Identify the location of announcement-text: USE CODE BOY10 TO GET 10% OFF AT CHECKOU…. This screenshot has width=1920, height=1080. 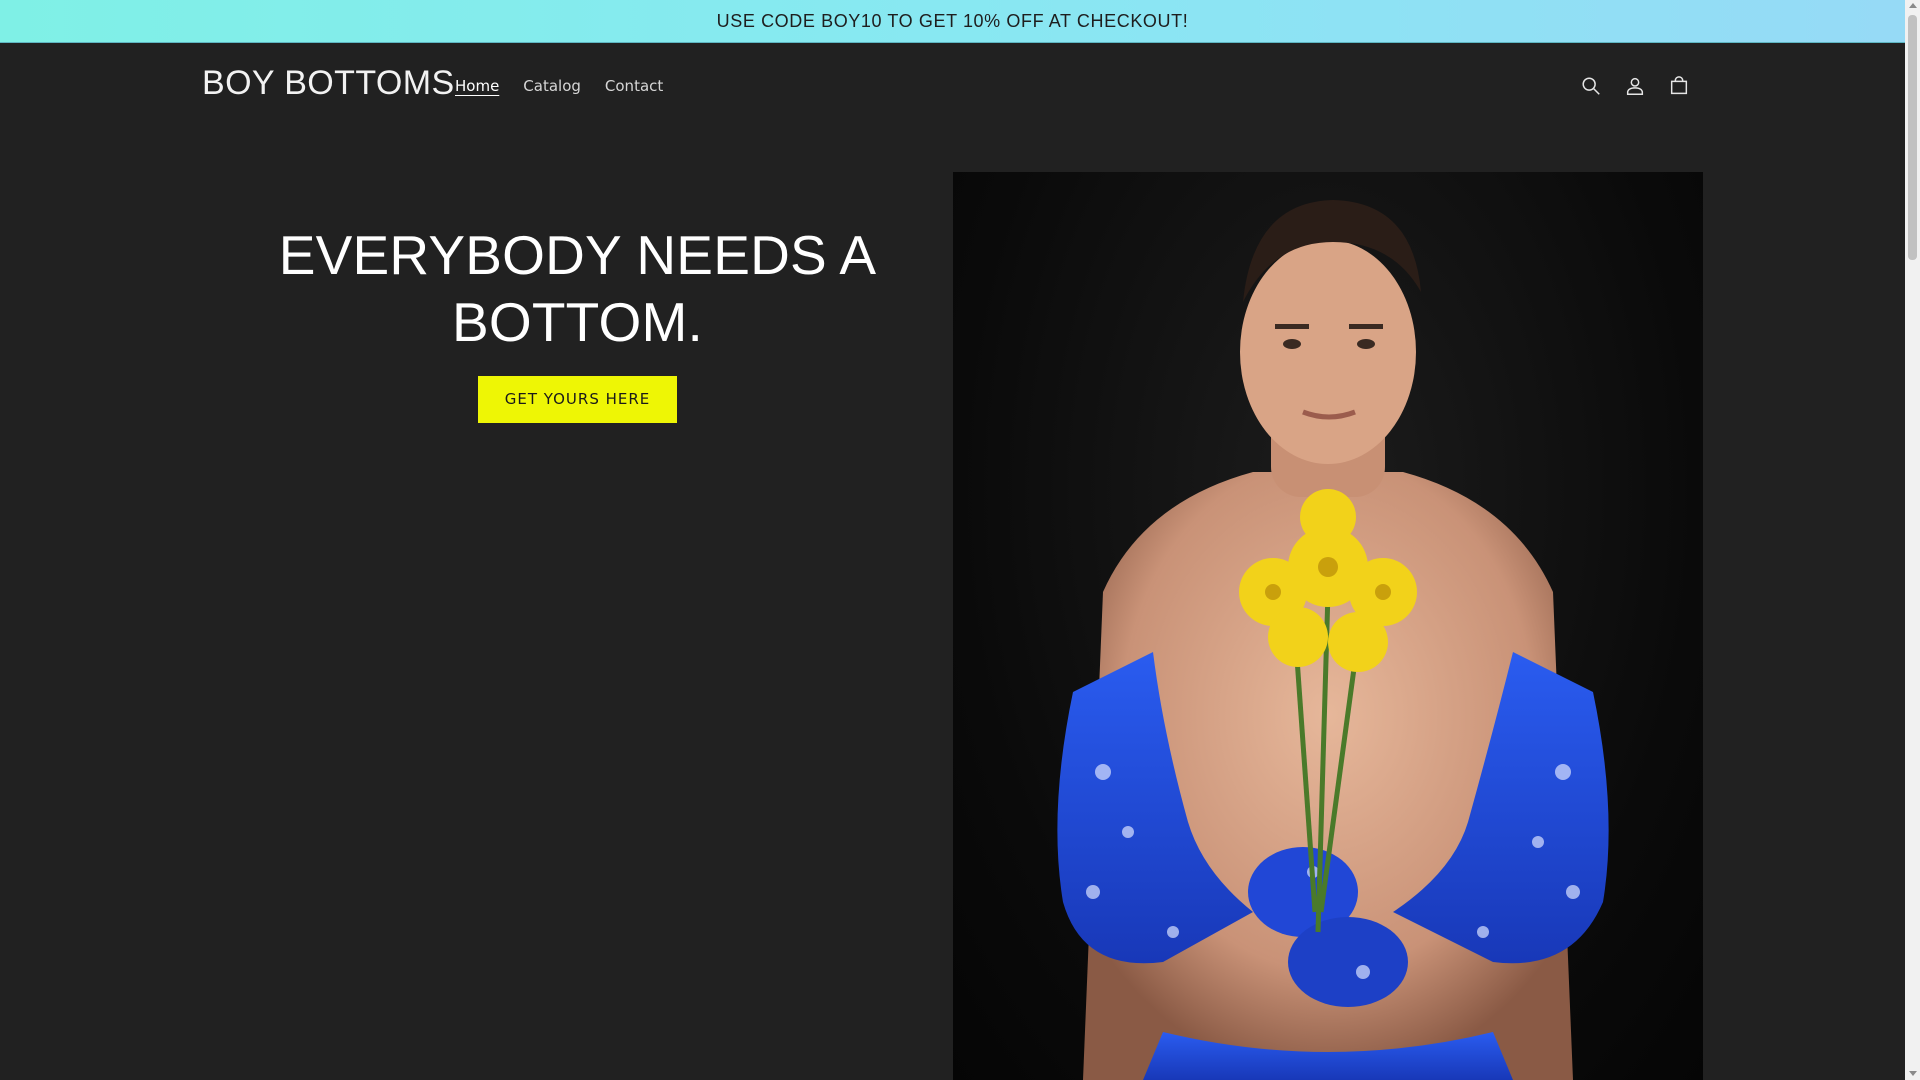
(952, 20).